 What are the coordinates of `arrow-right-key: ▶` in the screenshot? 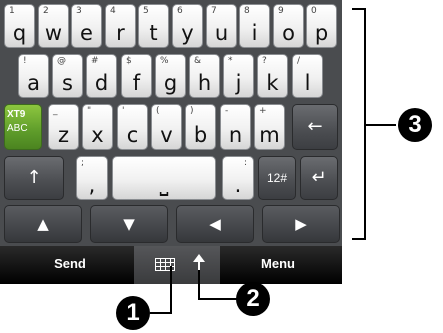 It's located at (301, 224).